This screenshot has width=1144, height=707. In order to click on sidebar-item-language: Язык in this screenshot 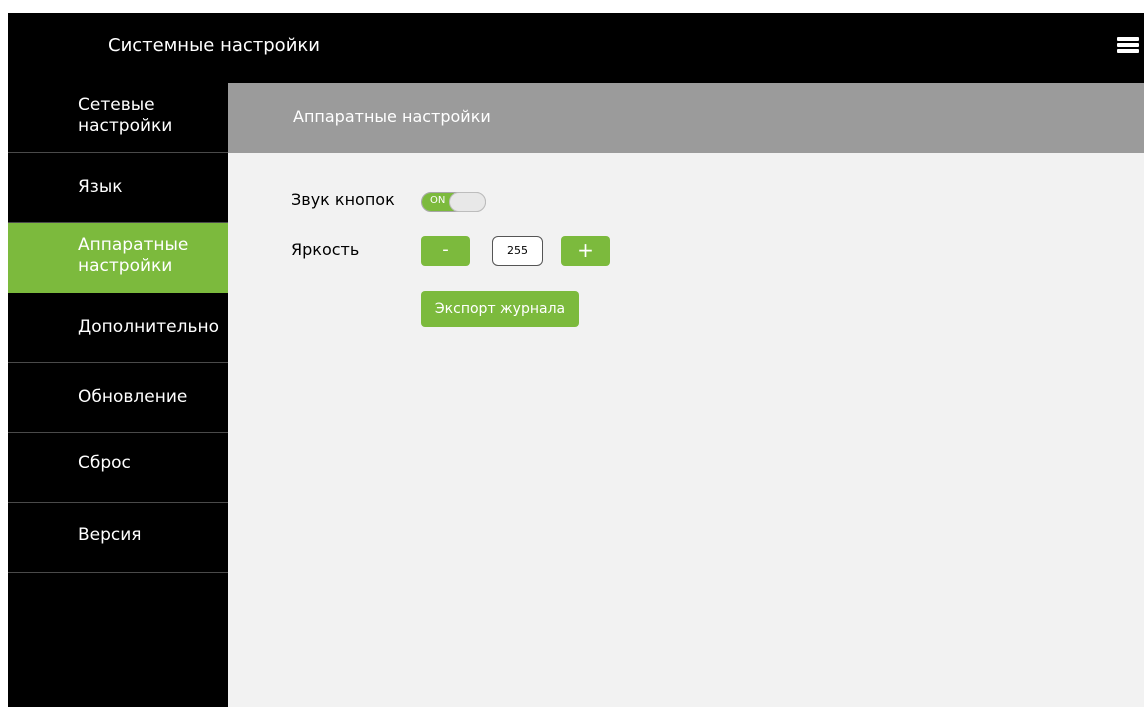, I will do `click(118, 188)`.